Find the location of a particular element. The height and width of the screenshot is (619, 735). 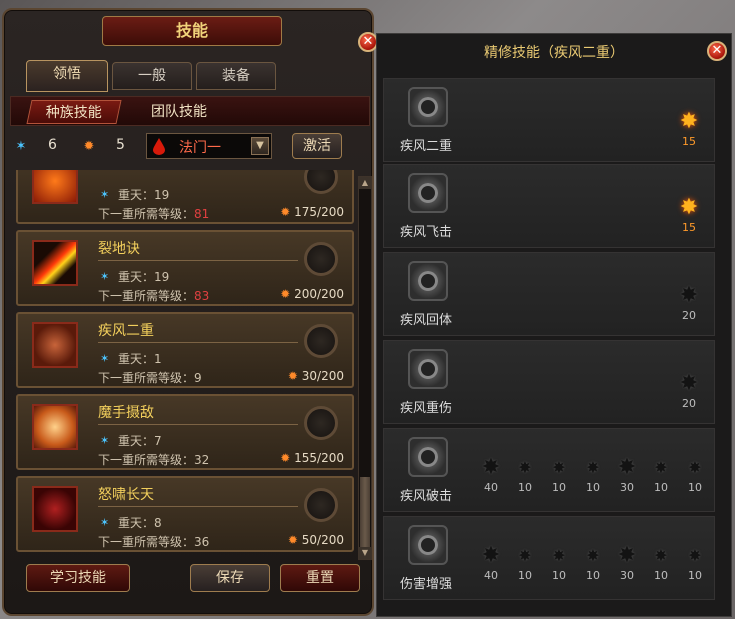

reset-button: 重置 is located at coordinates (320, 578).